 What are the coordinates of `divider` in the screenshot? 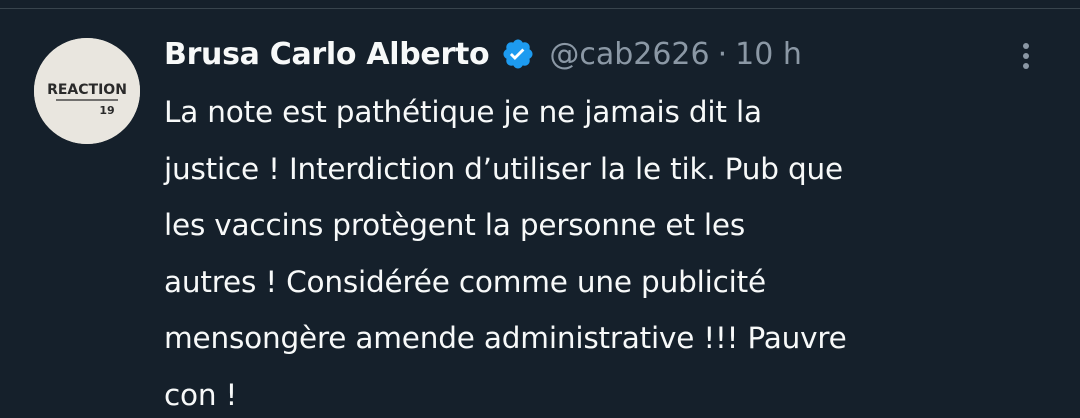 It's located at (540, 8).